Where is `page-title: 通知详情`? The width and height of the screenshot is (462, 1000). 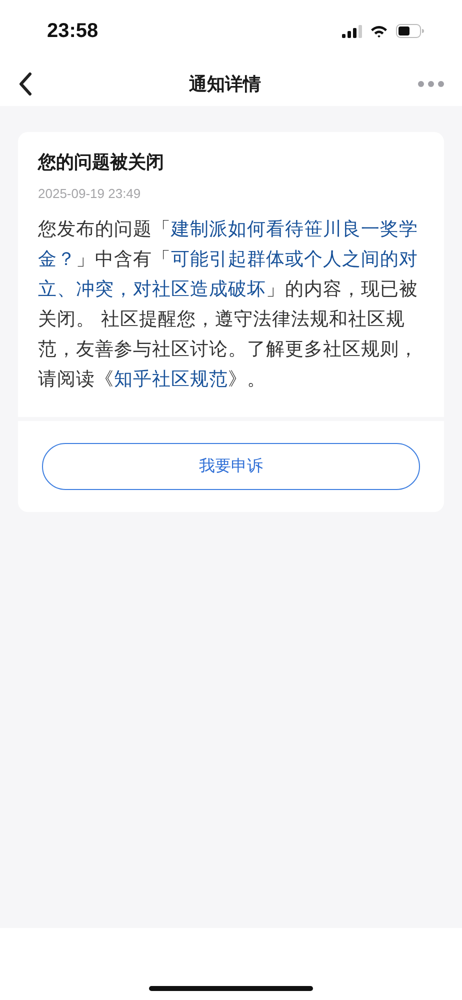
page-title: 通知详情 is located at coordinates (225, 84).